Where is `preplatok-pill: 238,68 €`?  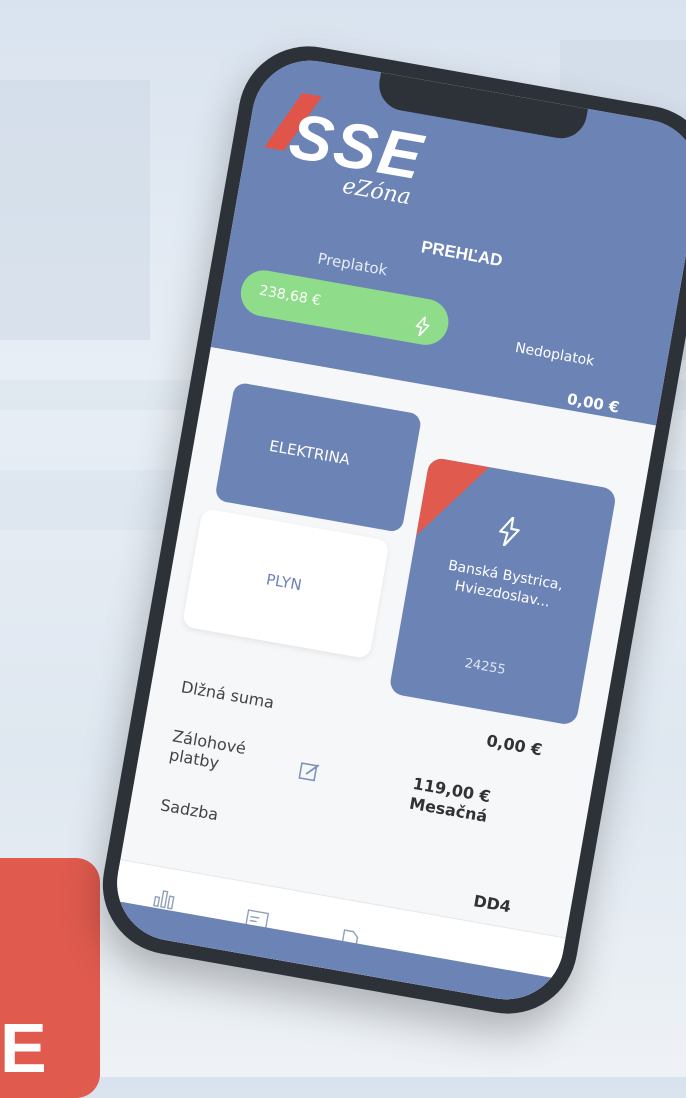
preplatok-pill: 238,68 € is located at coordinates (345, 307).